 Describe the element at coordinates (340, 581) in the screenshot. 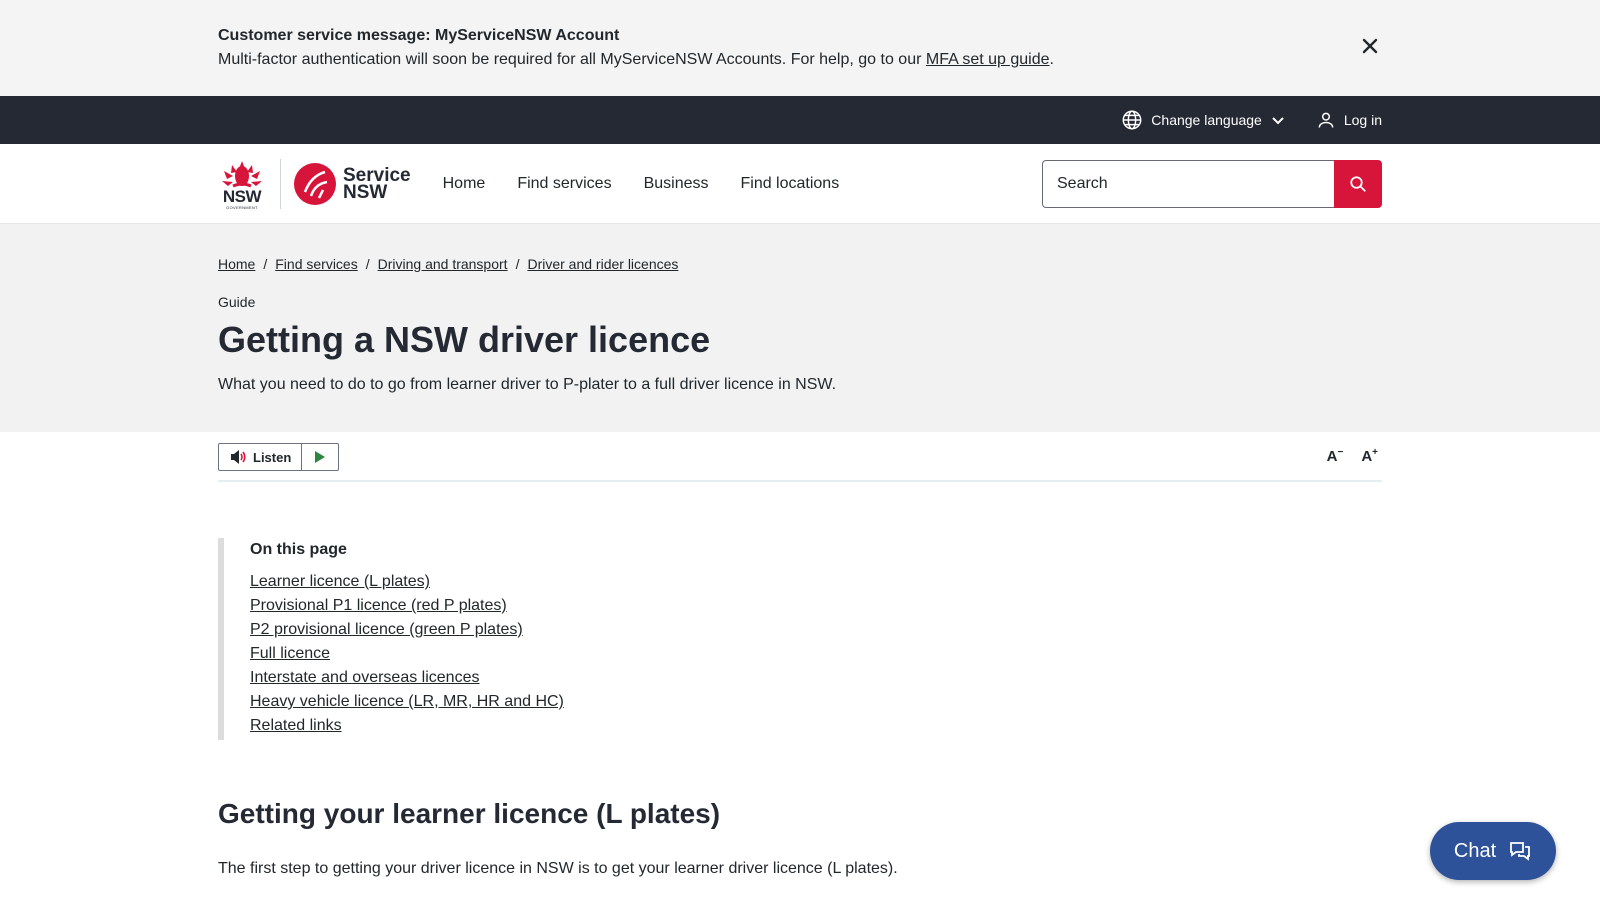

I see `toc-link-learner: Learner licence (L plates)` at that location.